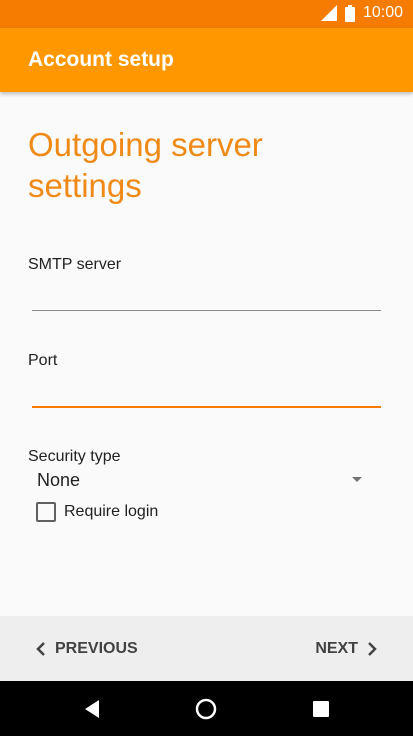 Image resolution: width=413 pixels, height=736 pixels. What do you see at coordinates (46, 512) in the screenshot?
I see `require-login-checkbox` at bounding box center [46, 512].